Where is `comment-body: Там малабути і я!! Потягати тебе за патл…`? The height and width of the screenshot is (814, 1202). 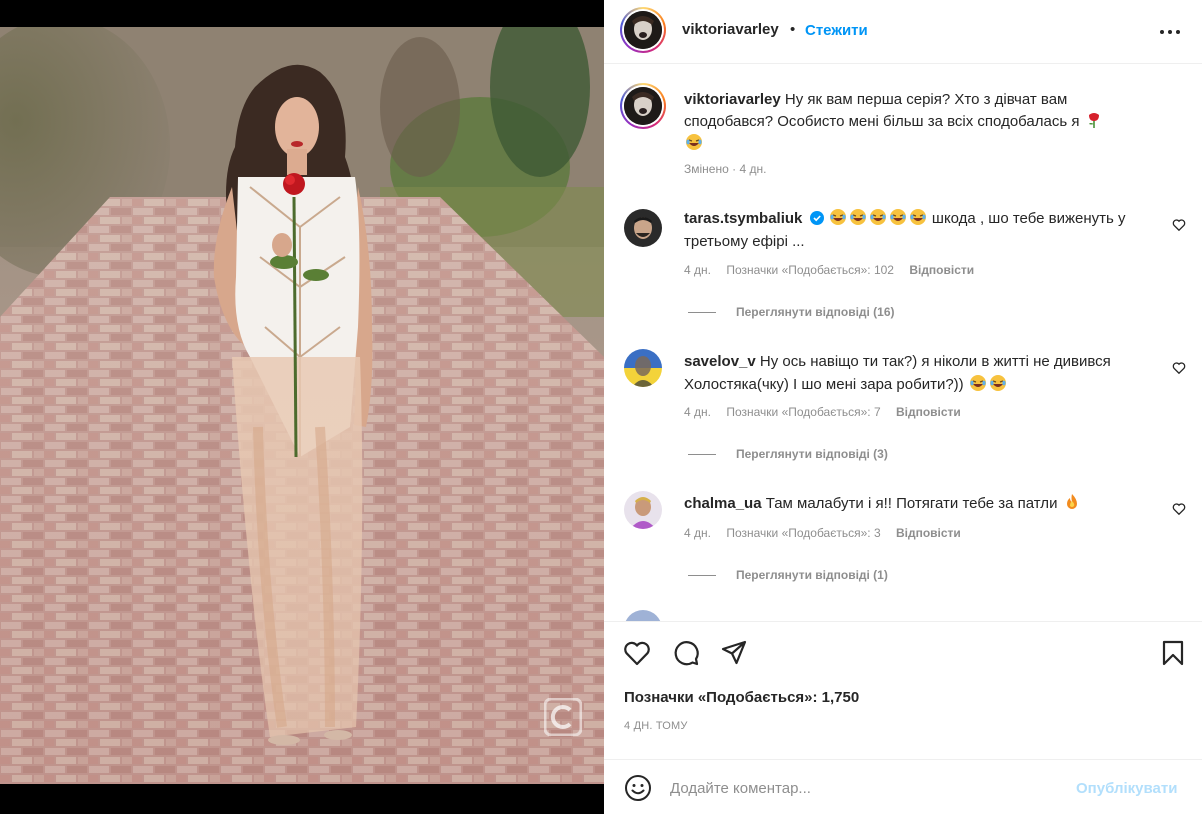 comment-body: Там малабути і я!! Потягати тебе за патл… is located at coordinates (911, 503).